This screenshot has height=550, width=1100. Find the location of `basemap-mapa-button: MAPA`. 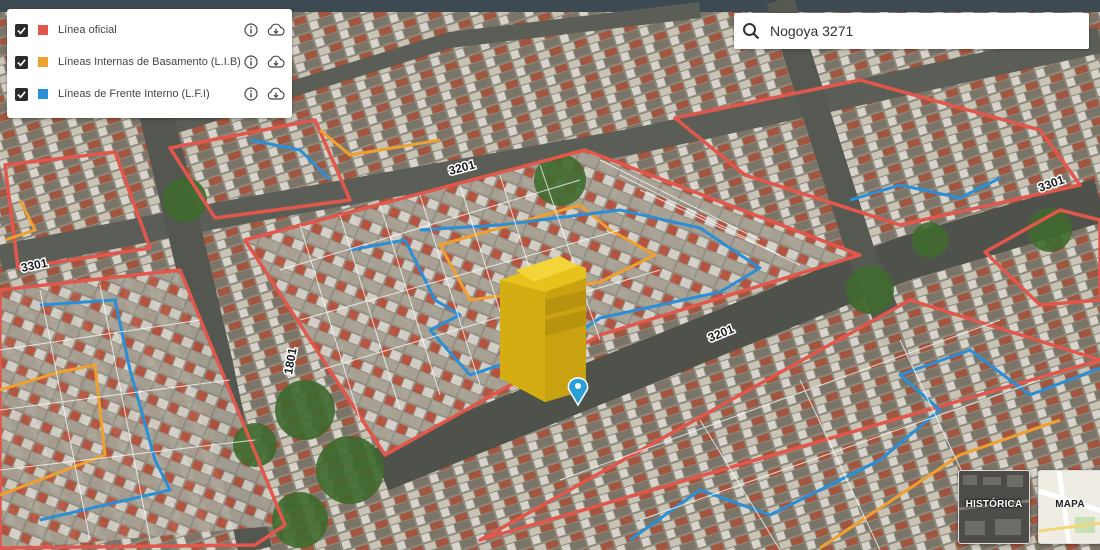

basemap-mapa-button: MAPA is located at coordinates (1069, 507).